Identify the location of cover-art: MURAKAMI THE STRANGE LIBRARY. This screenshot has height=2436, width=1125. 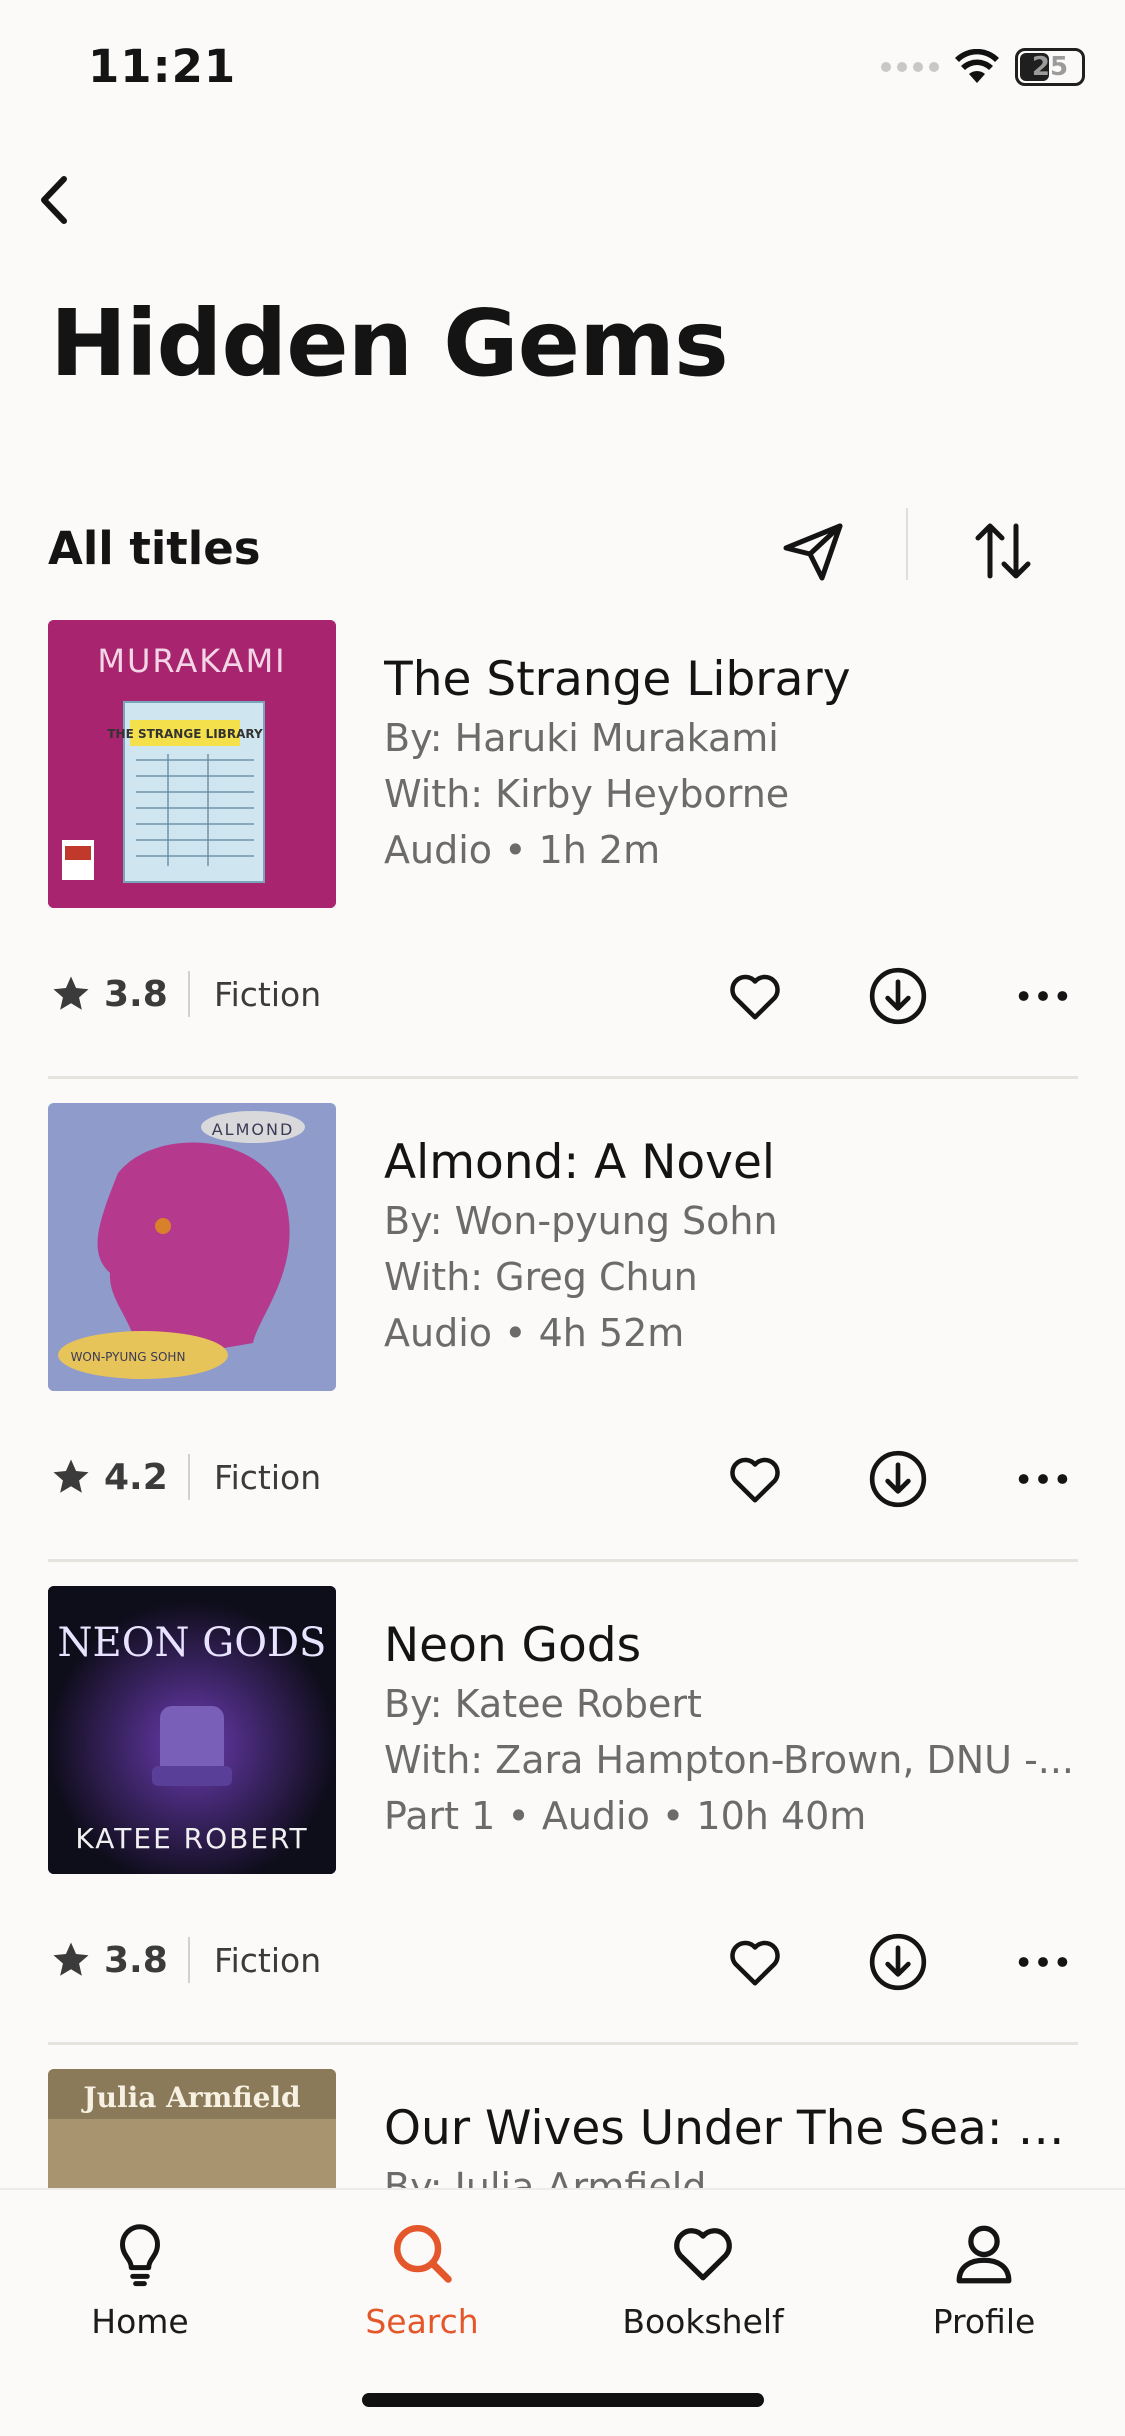
(192, 764).